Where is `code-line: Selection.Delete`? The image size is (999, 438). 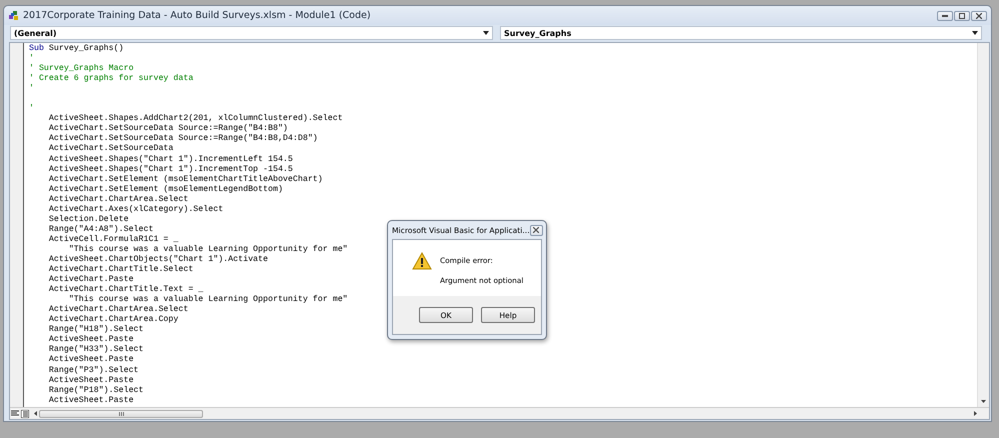
code-line: Selection.Delete is located at coordinates (88, 219).